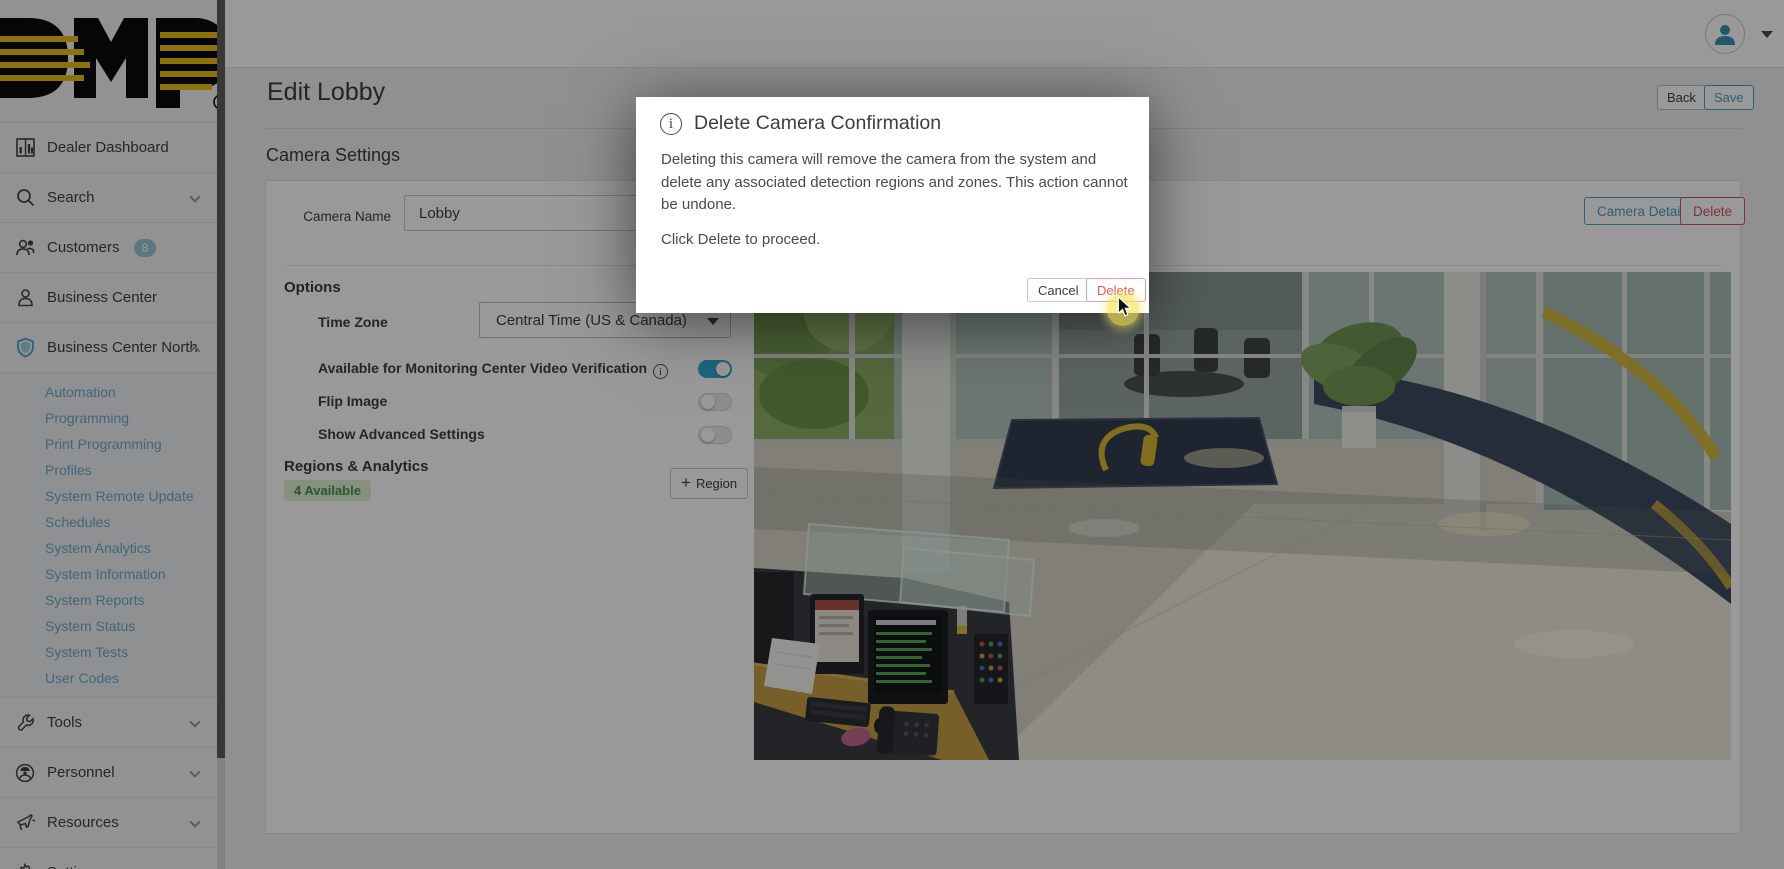 This screenshot has height=869, width=1784. I want to click on modal-title-row: i Delete Camera Confirmation, so click(800, 123).